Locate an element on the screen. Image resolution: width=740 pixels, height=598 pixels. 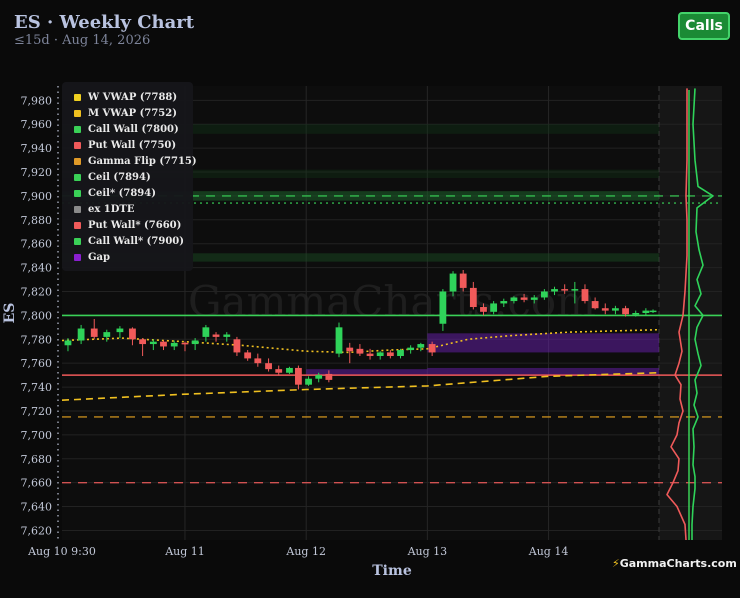
legend-item: Call Wall* (7900) is located at coordinates (129, 241).